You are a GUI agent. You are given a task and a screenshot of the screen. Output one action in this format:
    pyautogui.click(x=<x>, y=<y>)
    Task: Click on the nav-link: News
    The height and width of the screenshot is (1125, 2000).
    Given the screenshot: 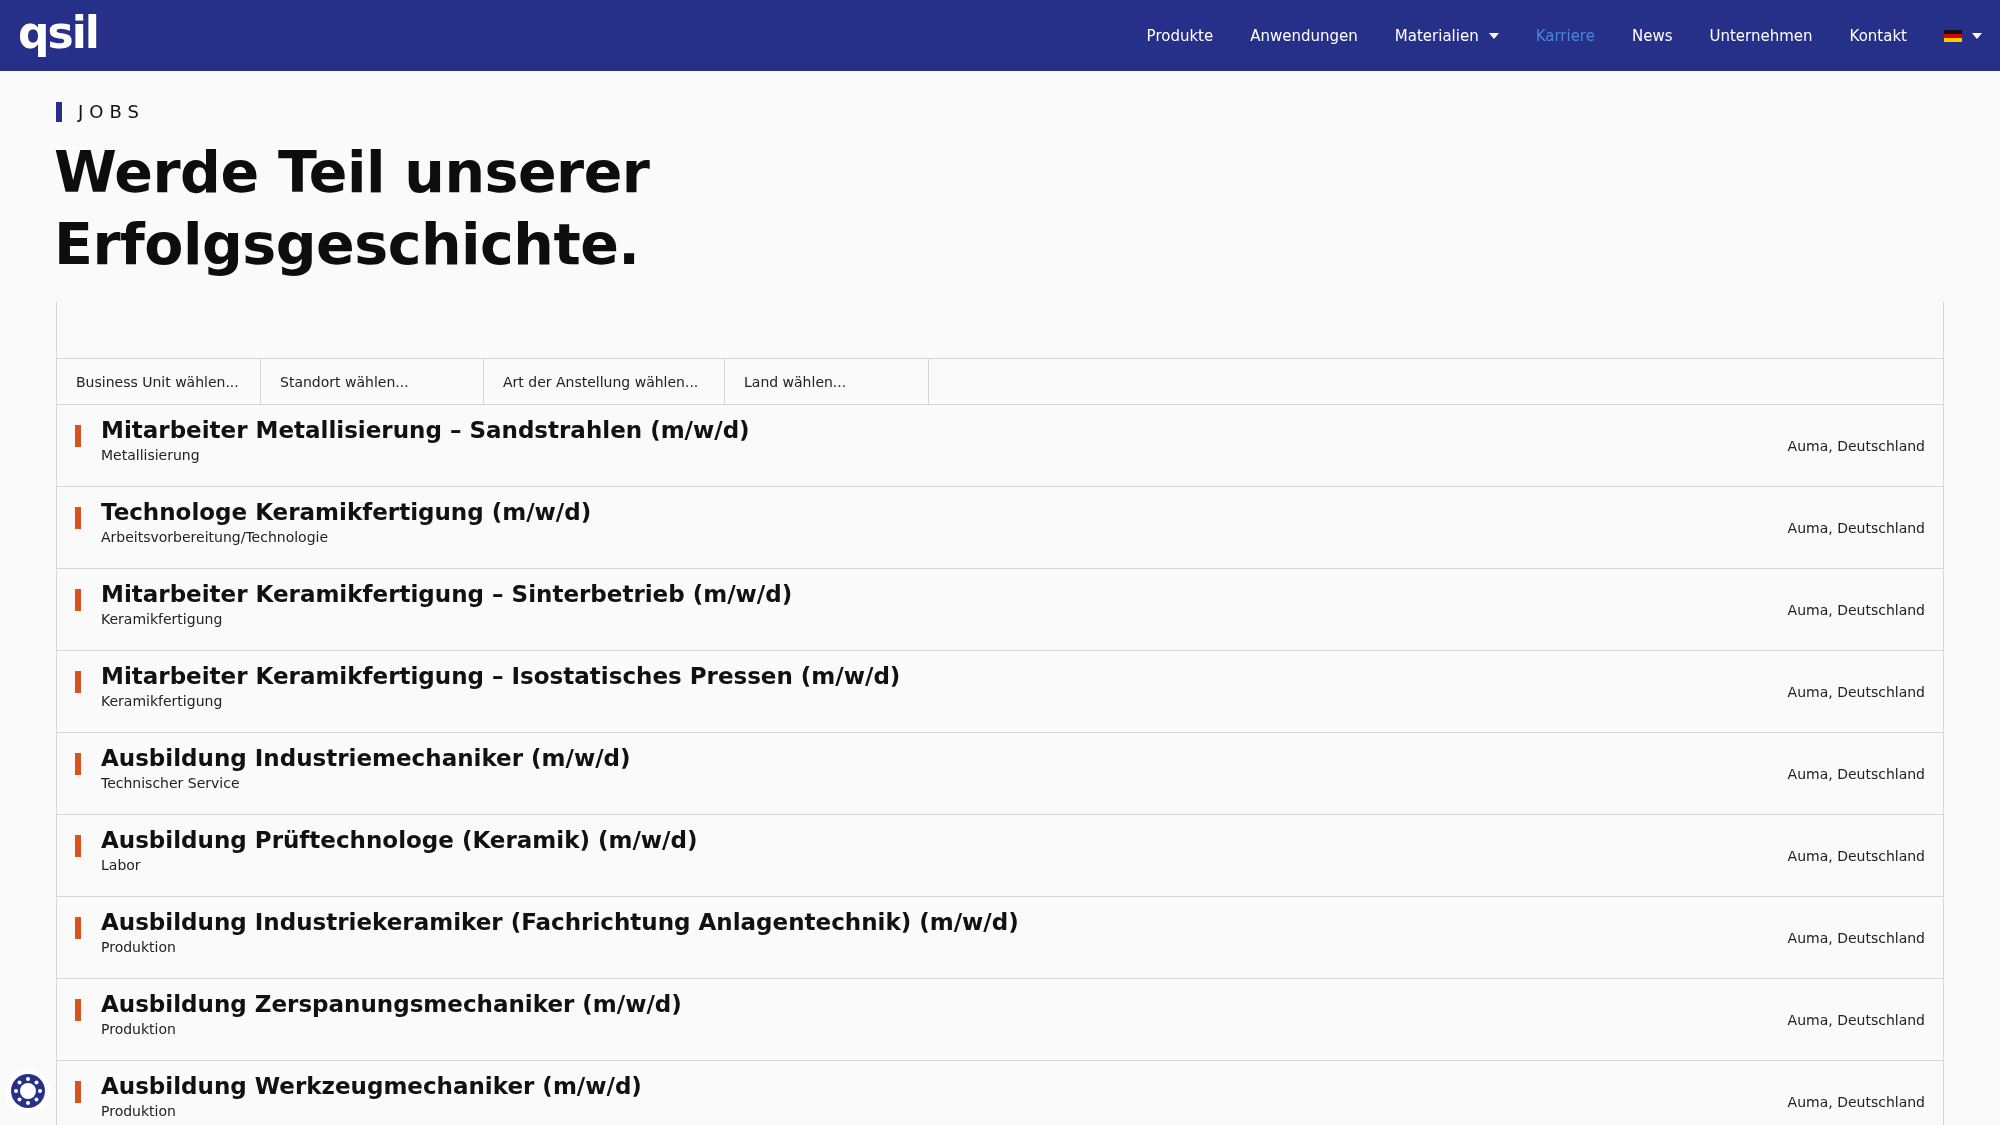 What is the action you would take?
    pyautogui.click(x=1652, y=35)
    